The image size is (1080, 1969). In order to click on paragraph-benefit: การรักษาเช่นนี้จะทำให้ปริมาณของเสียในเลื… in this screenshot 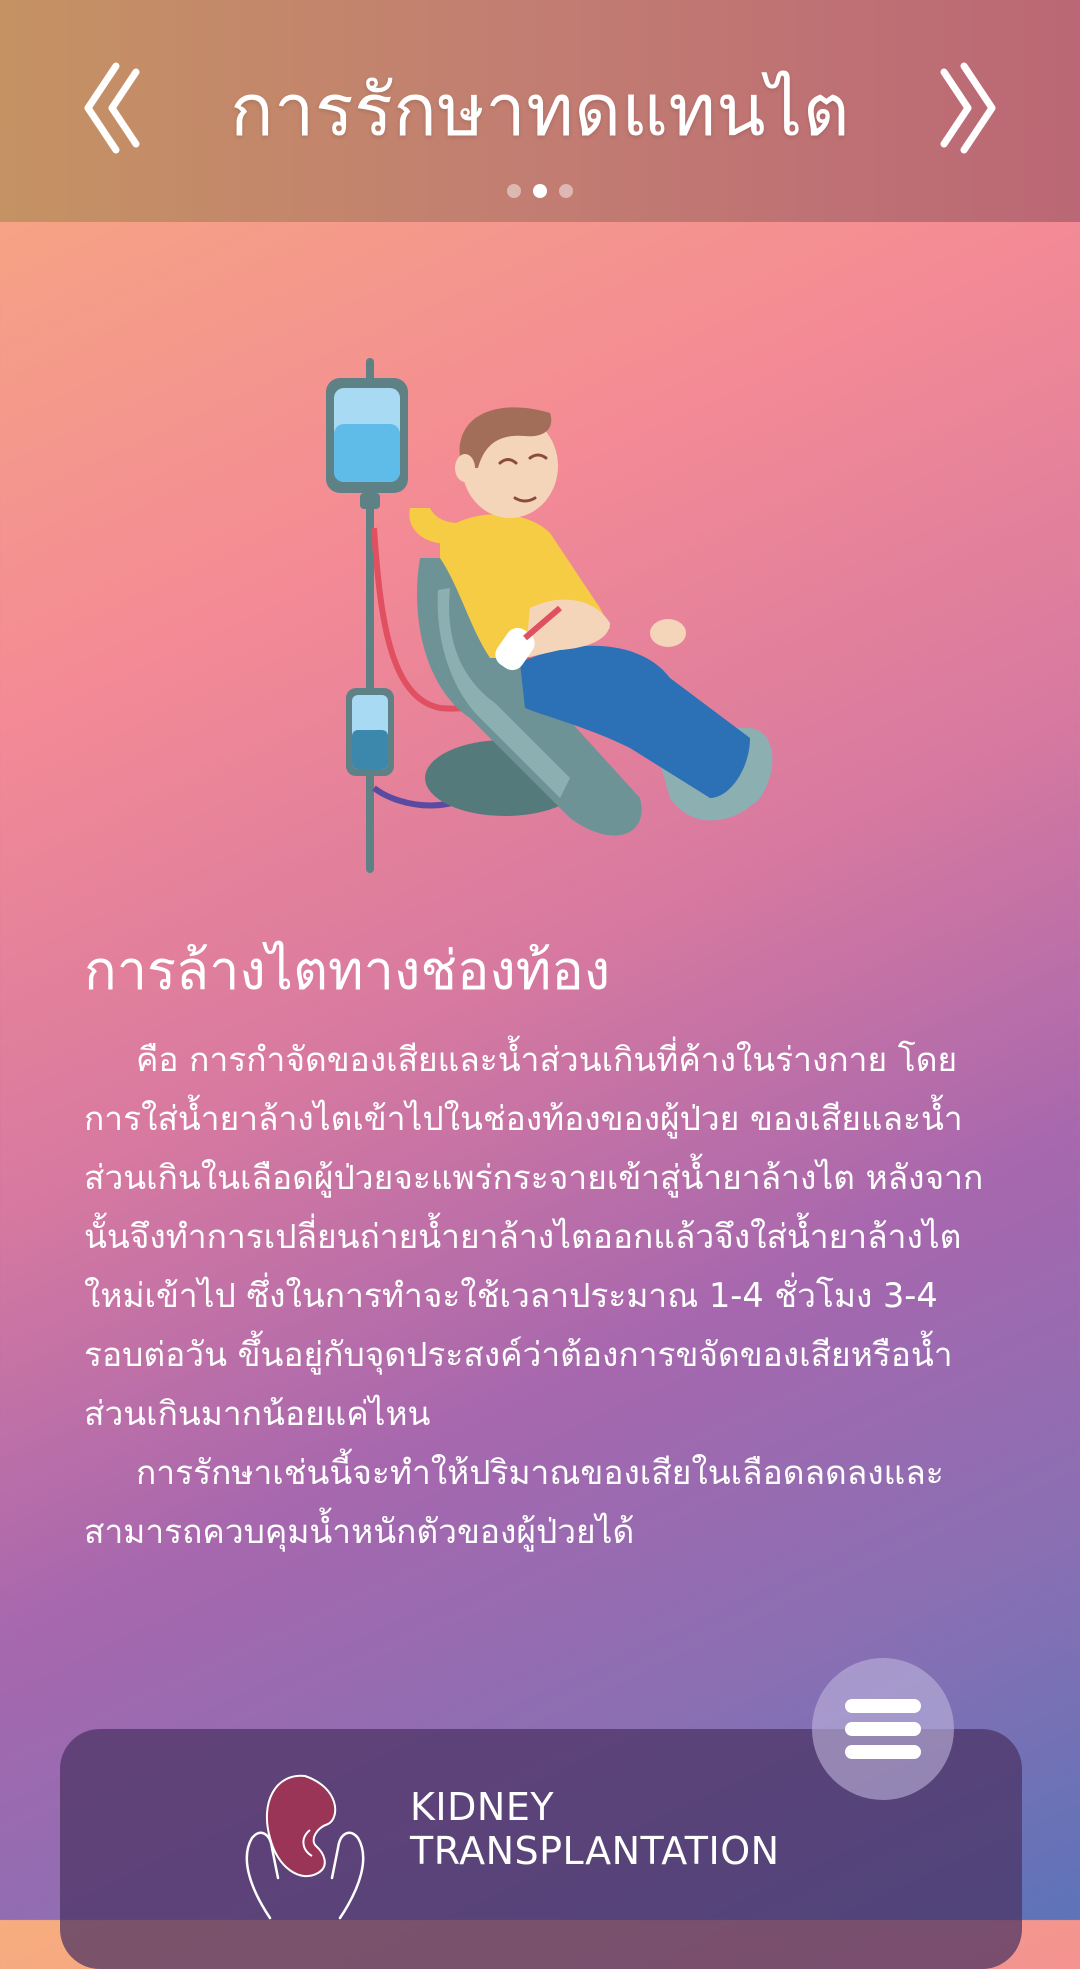, I will do `click(514, 1502)`.